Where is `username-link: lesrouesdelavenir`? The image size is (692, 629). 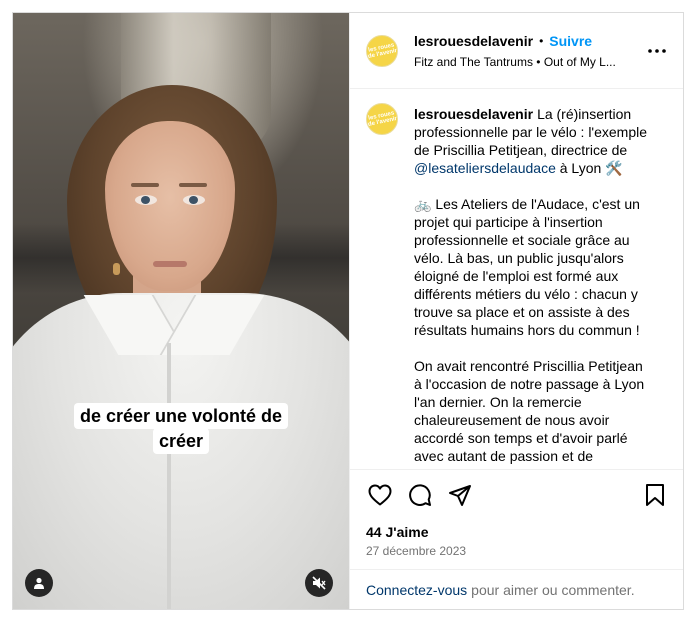
username-link: lesrouesdelavenir is located at coordinates (473, 41).